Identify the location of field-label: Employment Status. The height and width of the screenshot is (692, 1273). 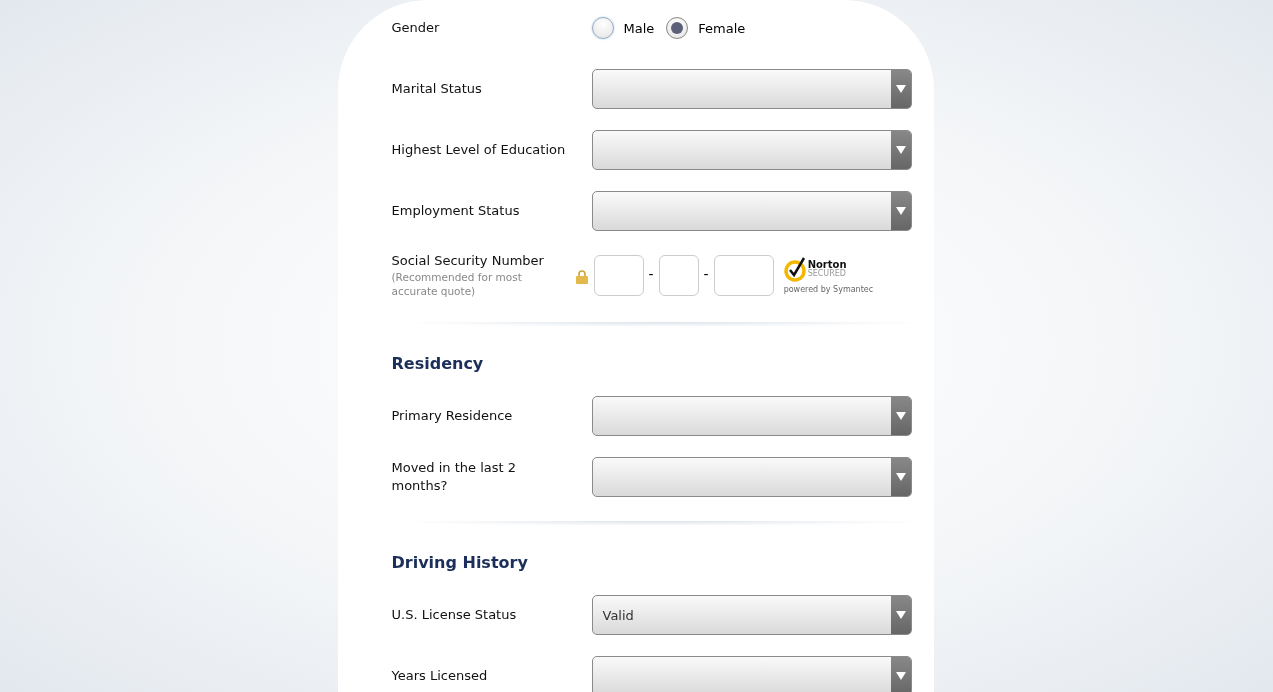
(456, 211).